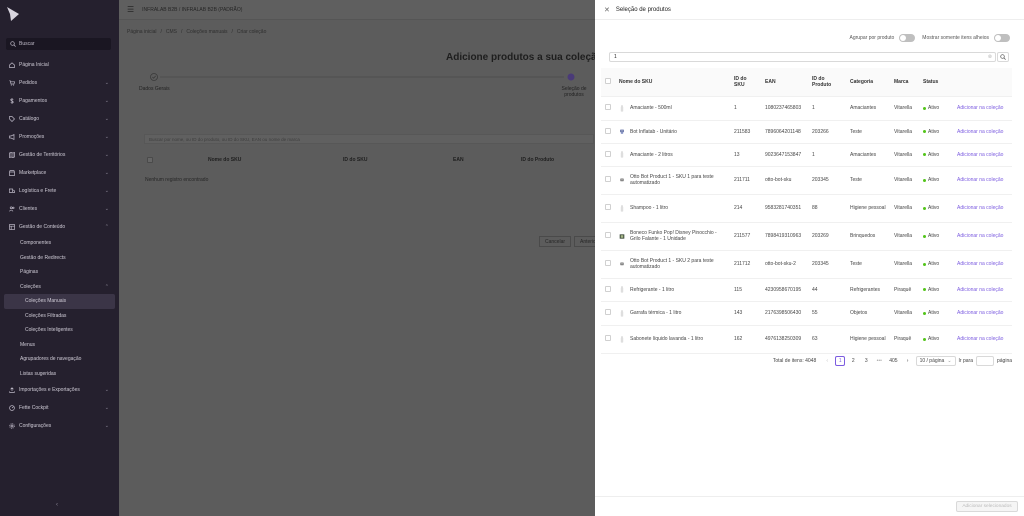 This screenshot has height=516, width=1024. Describe the element at coordinates (893, 361) in the screenshot. I see `page-last: 405` at that location.